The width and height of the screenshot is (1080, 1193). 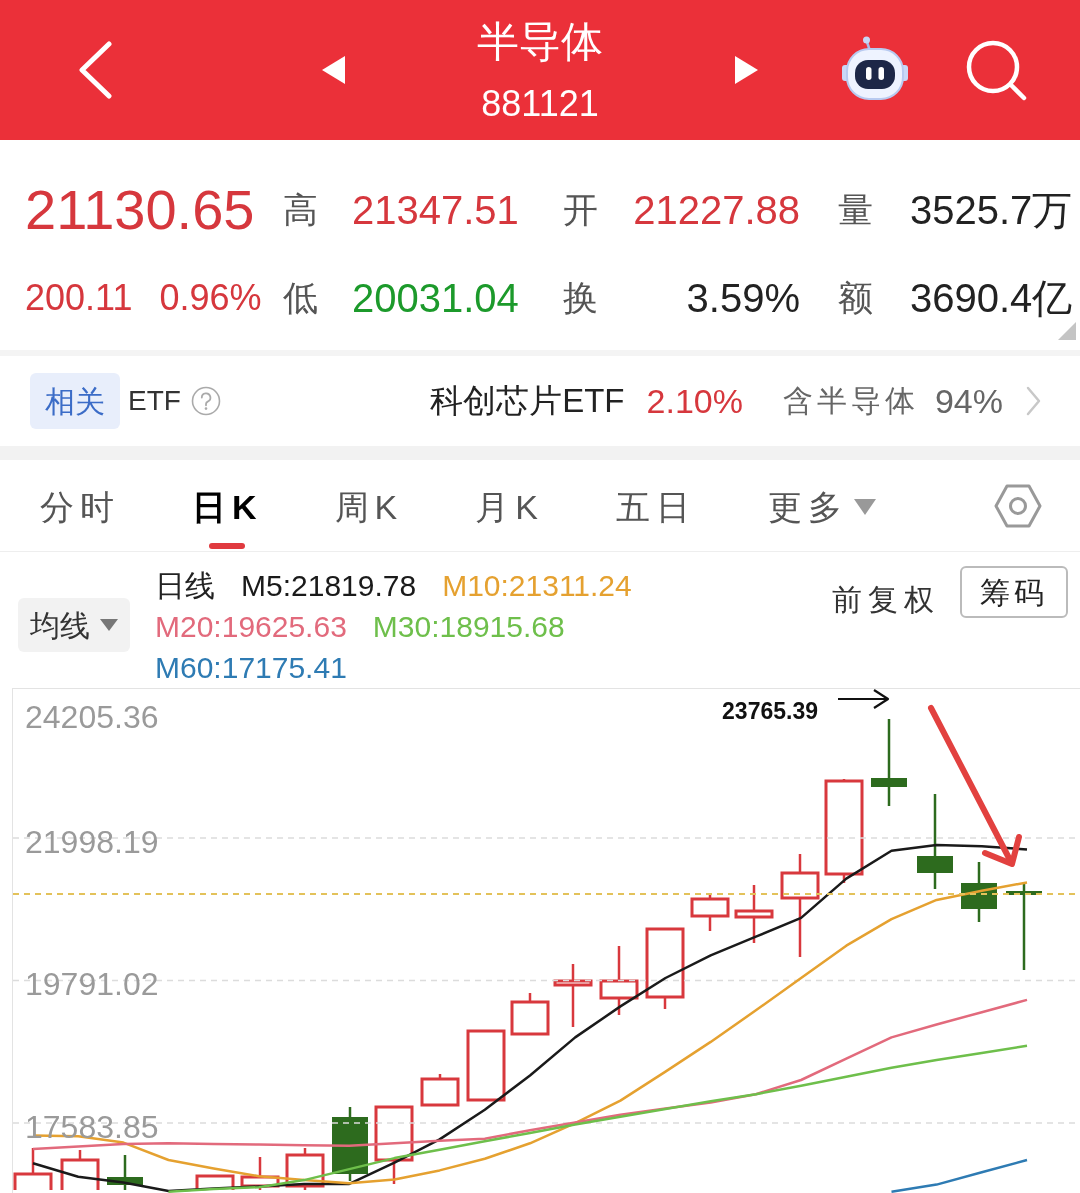 What do you see at coordinates (1014, 592) in the screenshot?
I see `chips-button: 筹码` at bounding box center [1014, 592].